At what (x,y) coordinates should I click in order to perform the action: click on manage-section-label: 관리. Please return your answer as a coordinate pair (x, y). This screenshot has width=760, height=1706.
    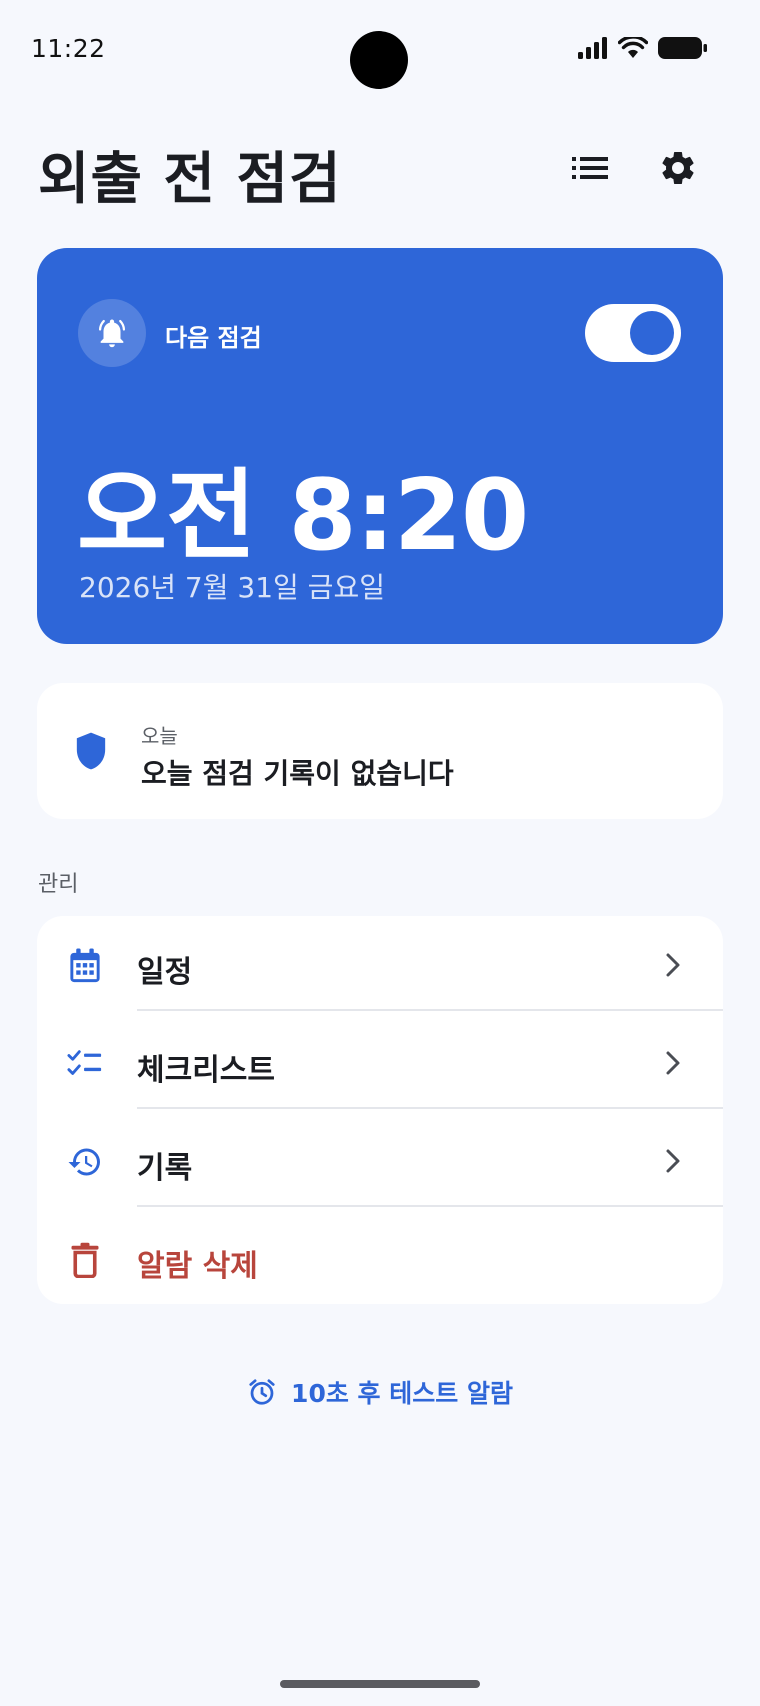
    Looking at the image, I should click on (58, 884).